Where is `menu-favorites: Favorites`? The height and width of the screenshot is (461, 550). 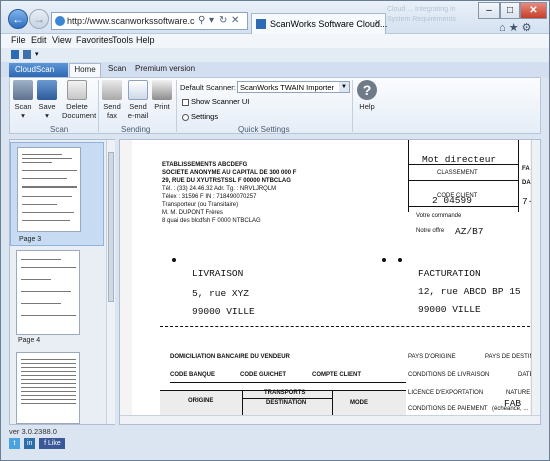 menu-favorites: Favorites is located at coordinates (94, 40).